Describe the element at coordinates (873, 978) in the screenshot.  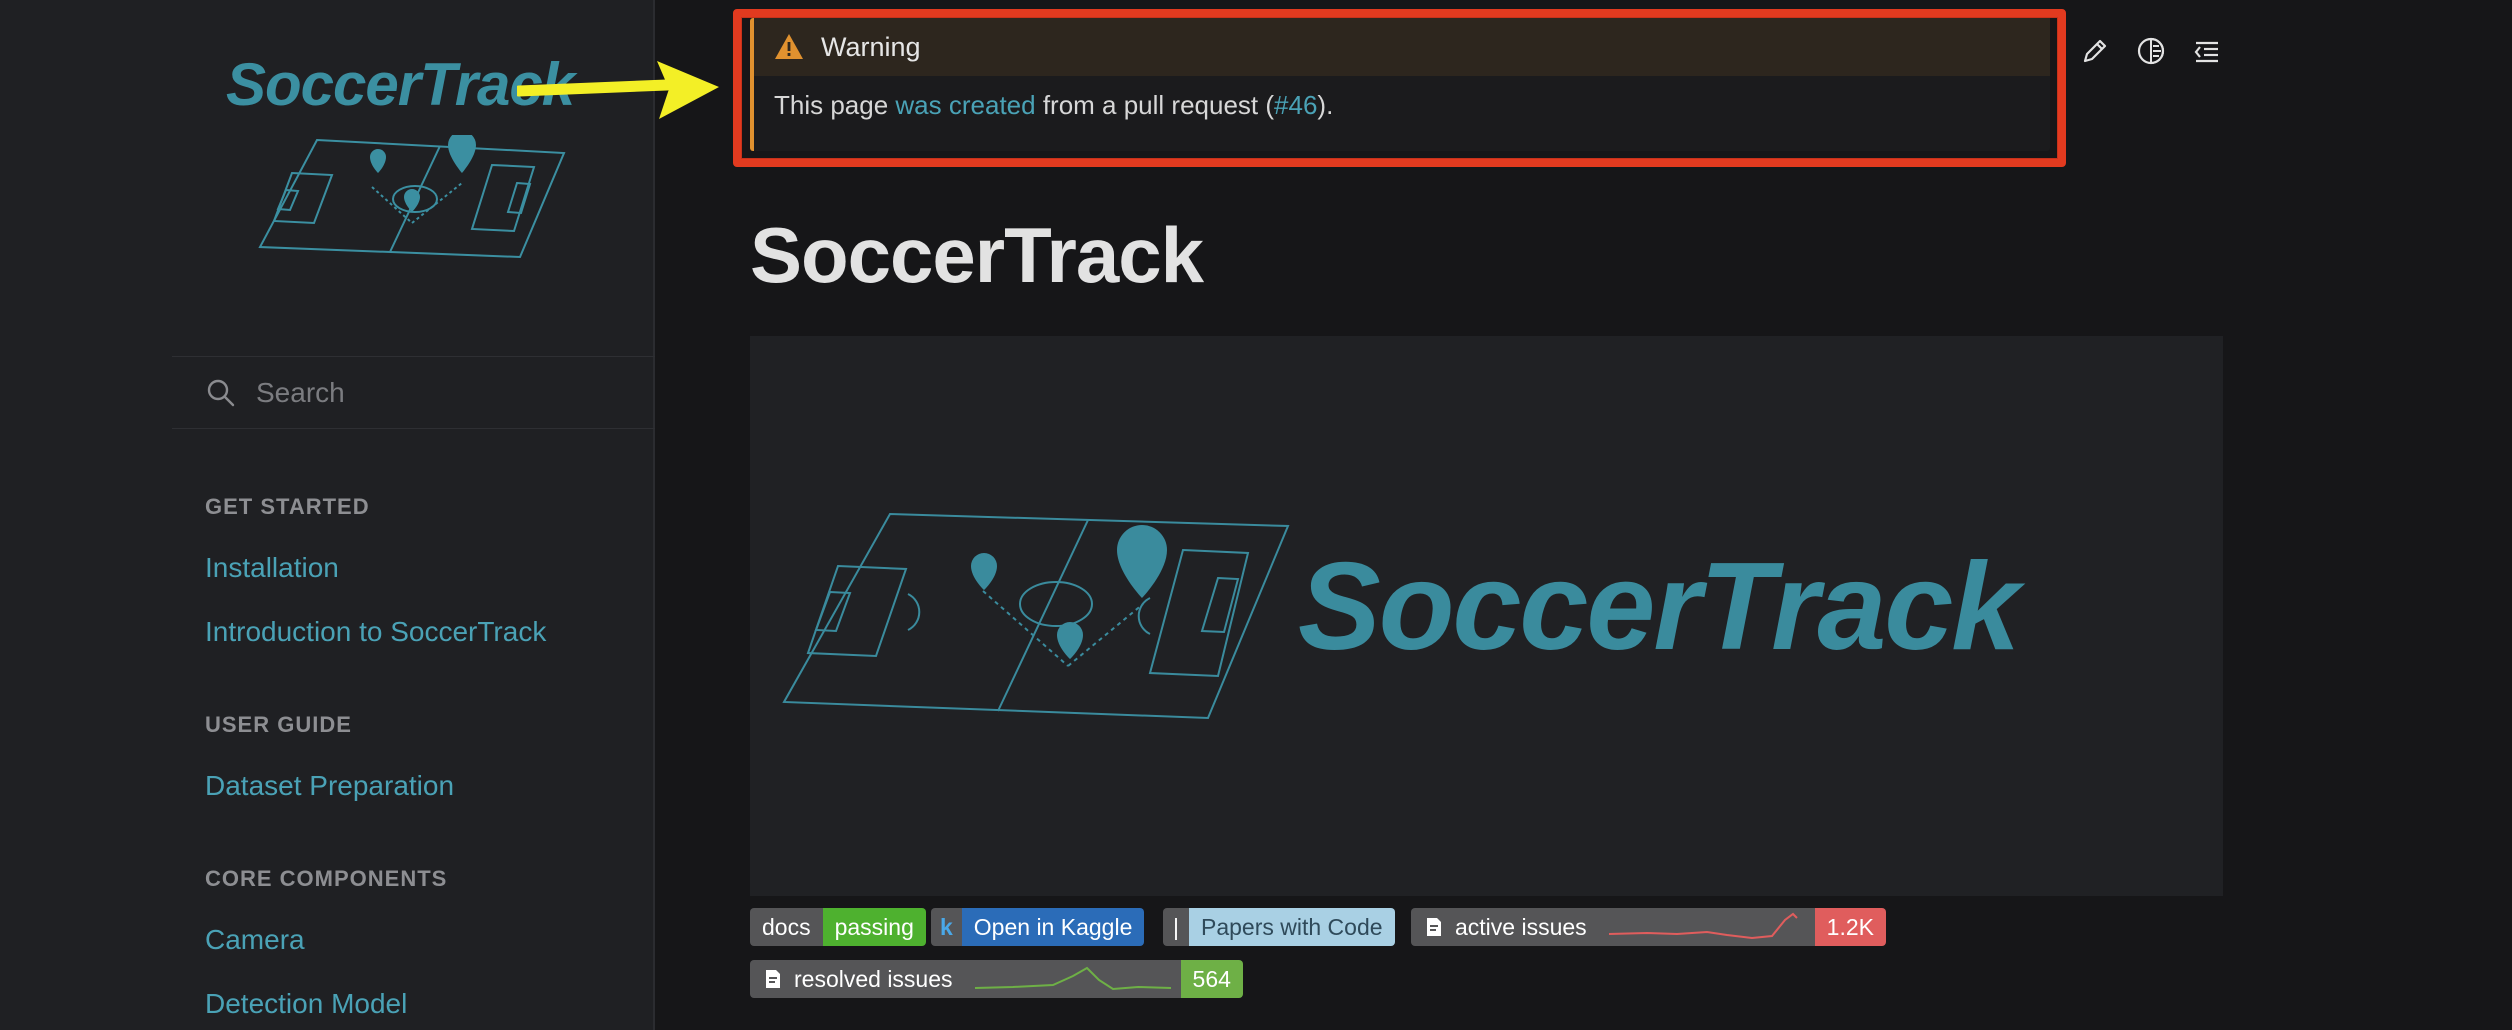
I see `badge-label-text: resolved issues` at that location.